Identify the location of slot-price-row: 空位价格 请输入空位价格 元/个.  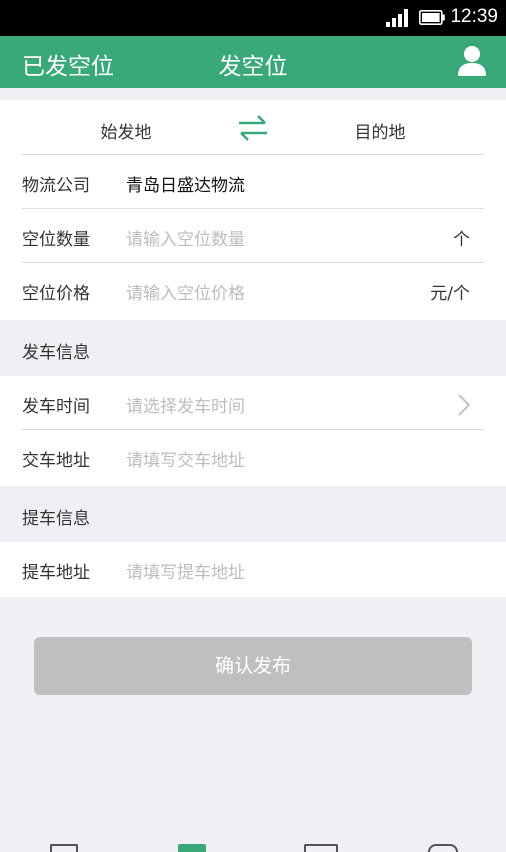
(253, 291).